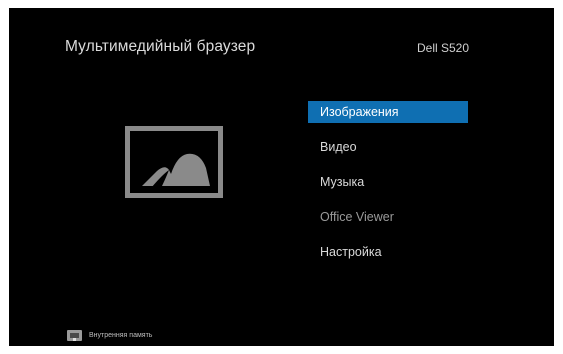 The height and width of the screenshot is (354, 563). What do you see at coordinates (388, 217) in the screenshot?
I see `menu-item-office-viewer: Office Viewer` at bounding box center [388, 217].